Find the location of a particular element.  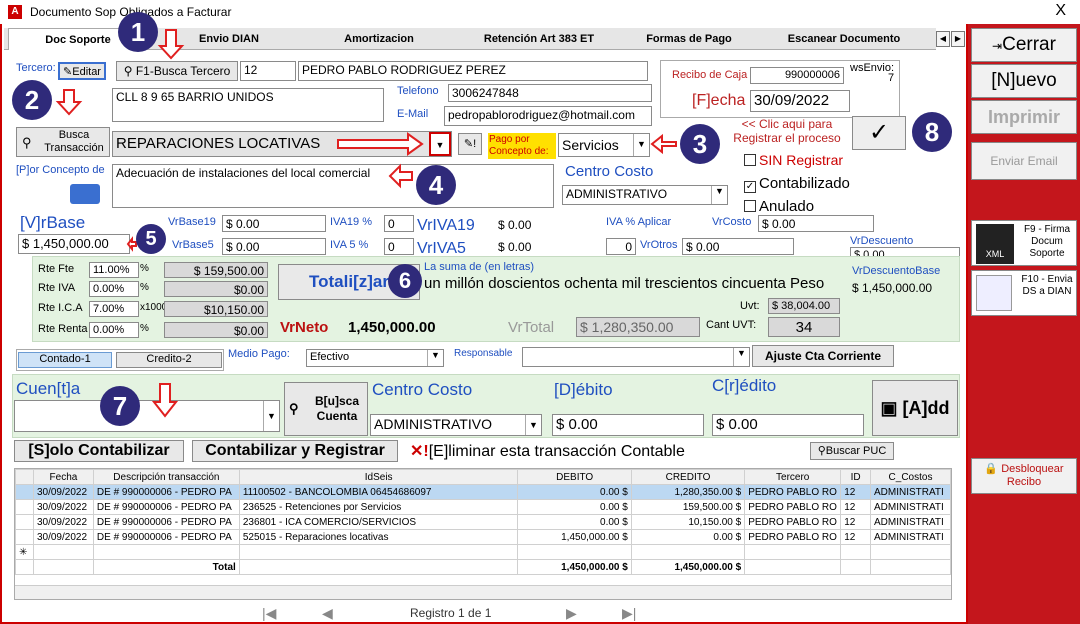

callout-4: 4 is located at coordinates (436, 185).